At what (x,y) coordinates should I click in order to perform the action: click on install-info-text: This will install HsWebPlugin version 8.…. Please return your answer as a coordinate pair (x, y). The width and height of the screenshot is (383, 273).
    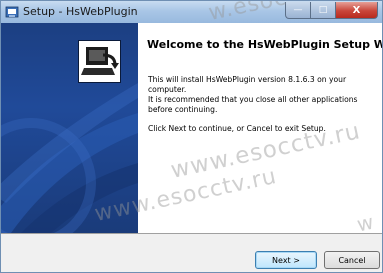
    Looking at the image, I should click on (247, 84).